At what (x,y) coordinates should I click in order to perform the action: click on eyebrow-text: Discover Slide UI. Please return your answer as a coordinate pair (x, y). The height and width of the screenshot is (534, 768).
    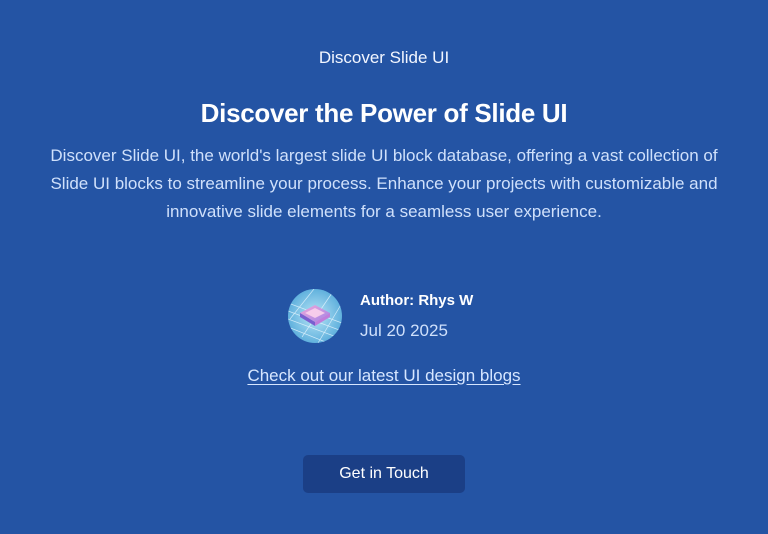
    Looking at the image, I should click on (384, 57).